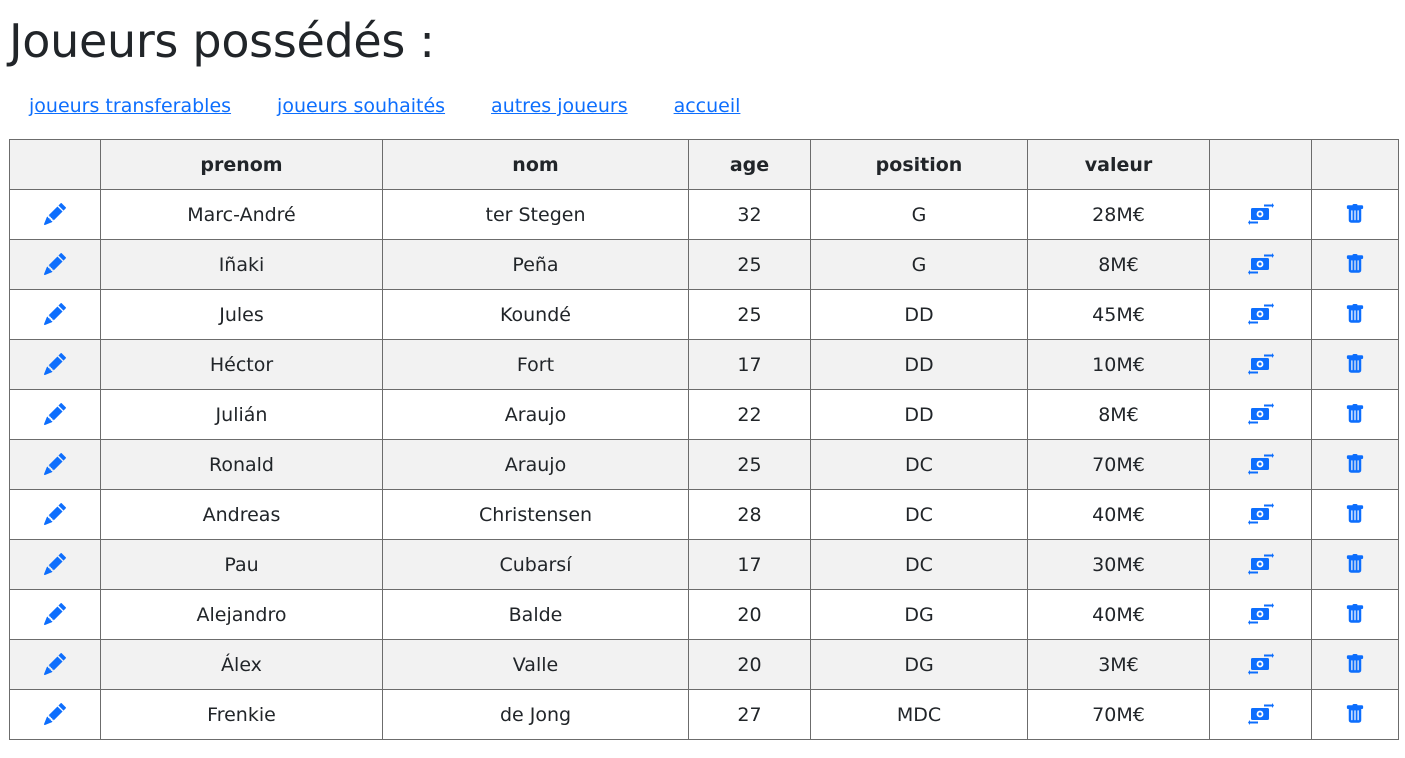 The image size is (1405, 758). I want to click on nav-link-transferables: joueurs transferables, so click(130, 106).